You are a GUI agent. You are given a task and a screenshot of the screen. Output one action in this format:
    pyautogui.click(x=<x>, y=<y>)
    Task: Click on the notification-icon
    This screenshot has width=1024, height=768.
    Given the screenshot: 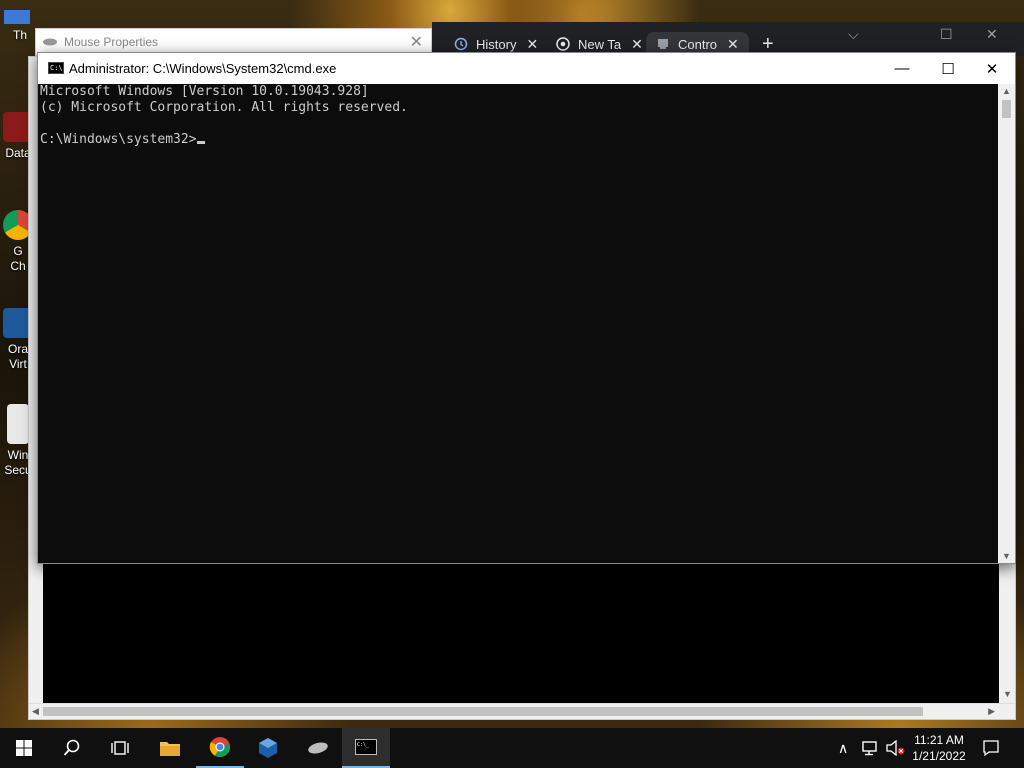 What is the action you would take?
    pyautogui.click(x=991, y=748)
    